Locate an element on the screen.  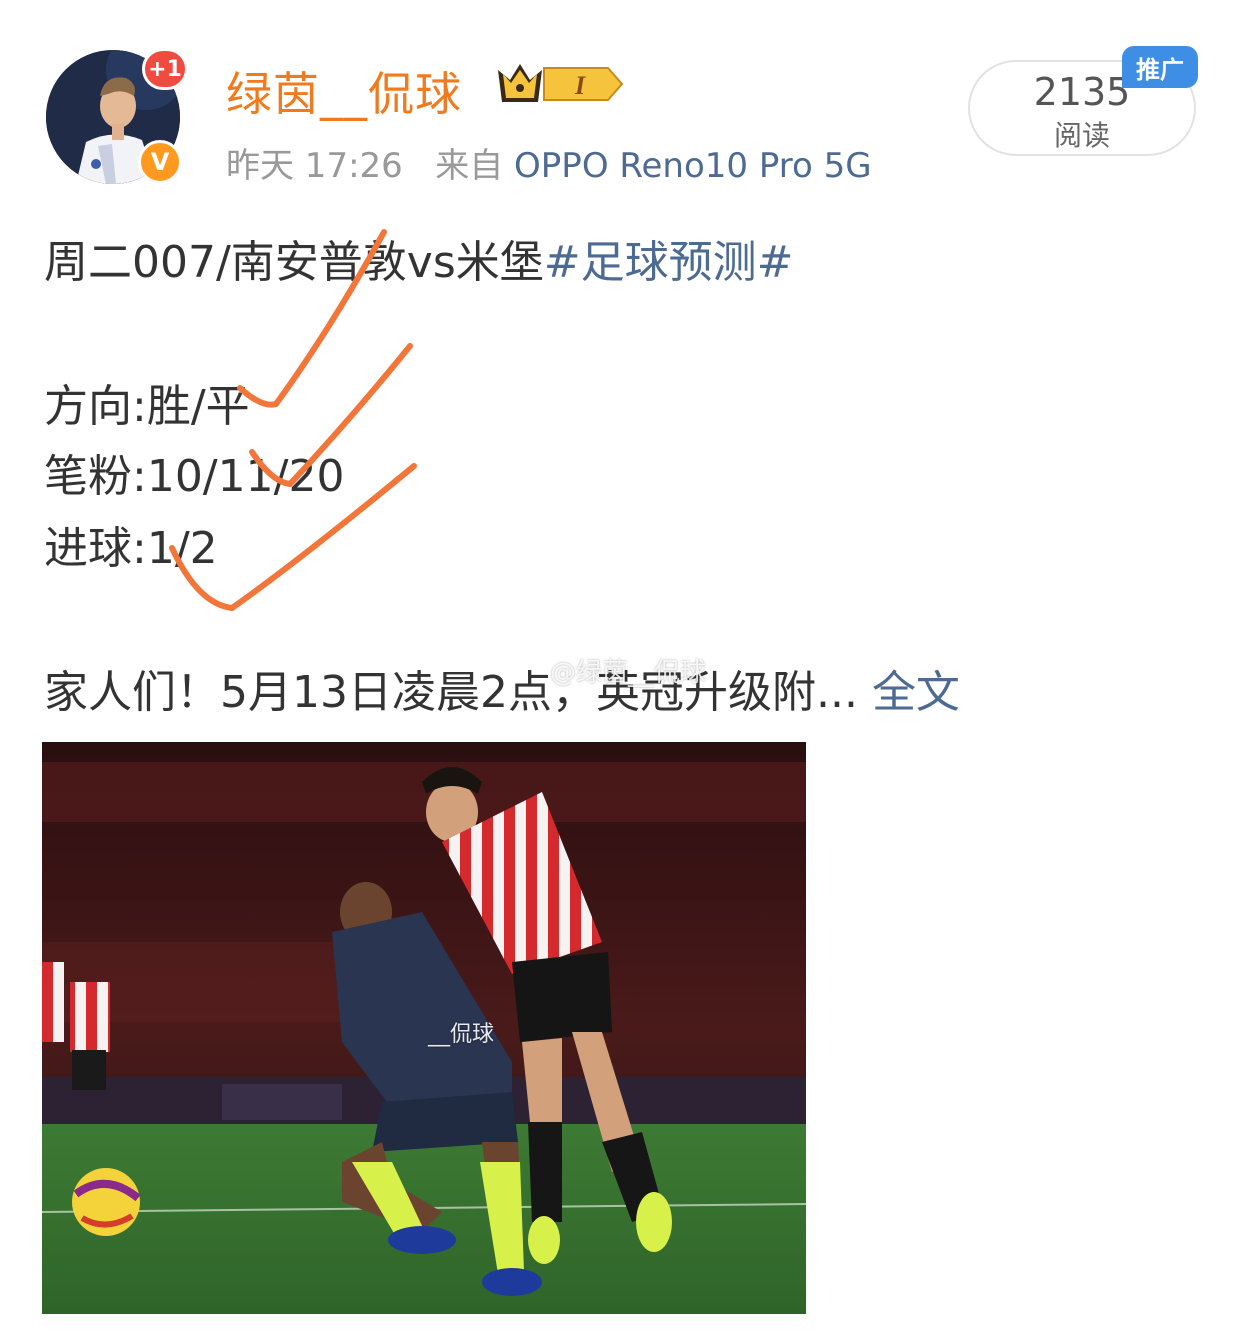
full-text-link: 全文 is located at coordinates (916, 692).